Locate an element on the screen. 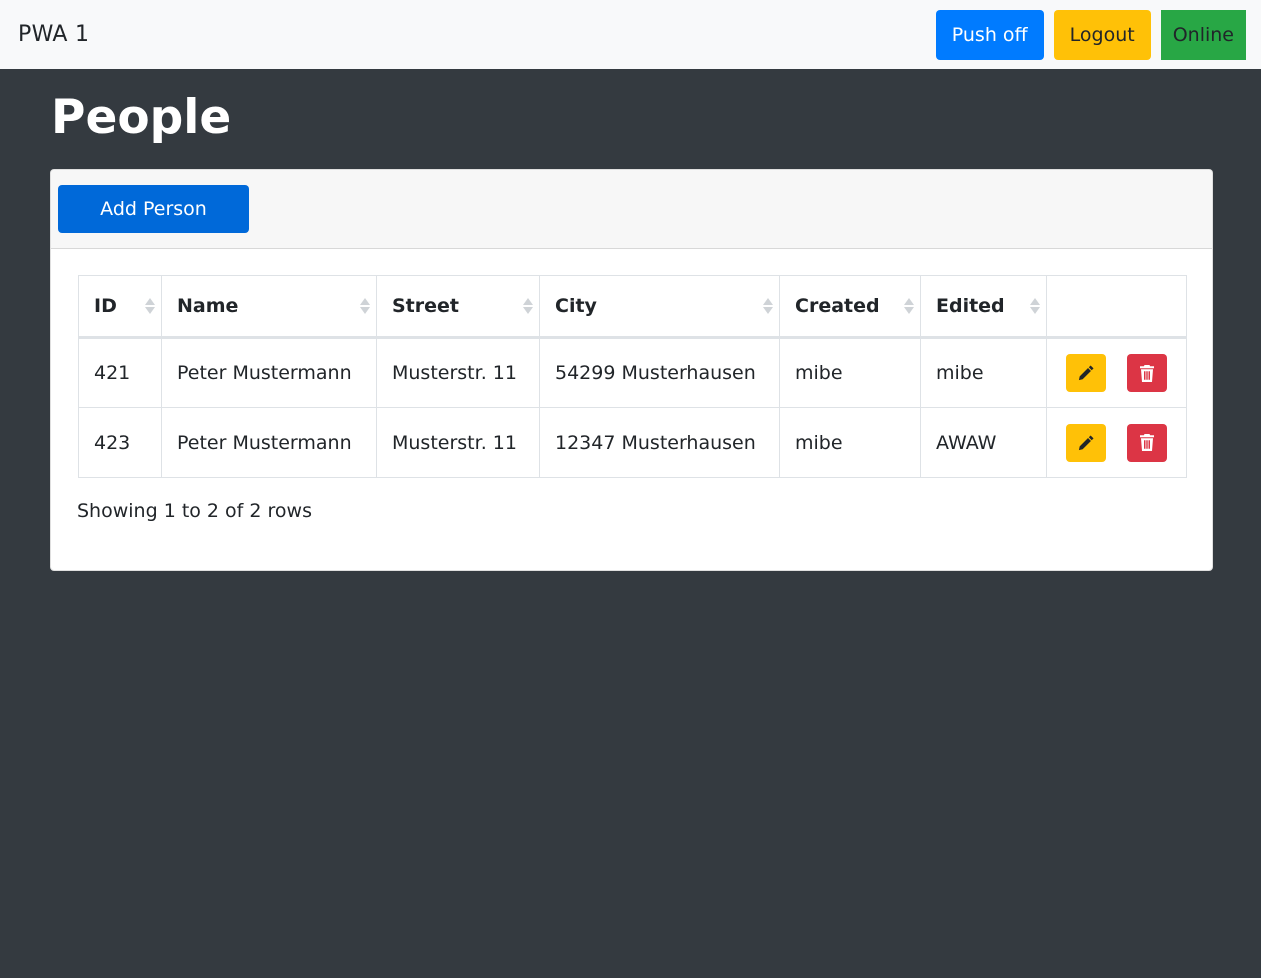  top-navbar: PWA 1 Push off Logout Online is located at coordinates (630, 34).